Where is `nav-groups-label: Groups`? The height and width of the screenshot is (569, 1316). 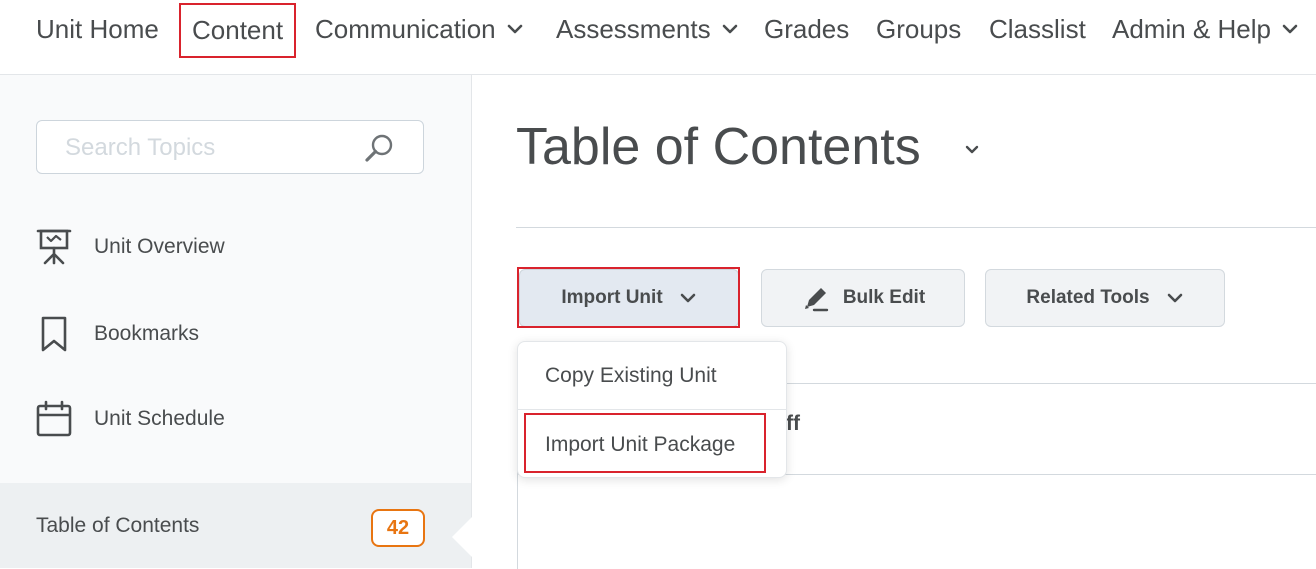 nav-groups-label: Groups is located at coordinates (919, 28).